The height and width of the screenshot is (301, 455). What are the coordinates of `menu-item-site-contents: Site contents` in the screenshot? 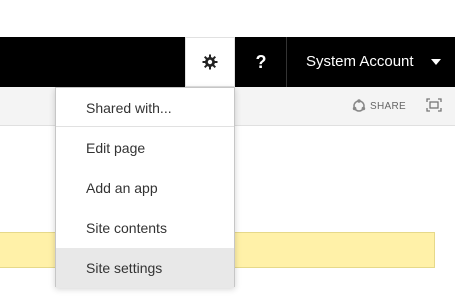 It's located at (145, 228).